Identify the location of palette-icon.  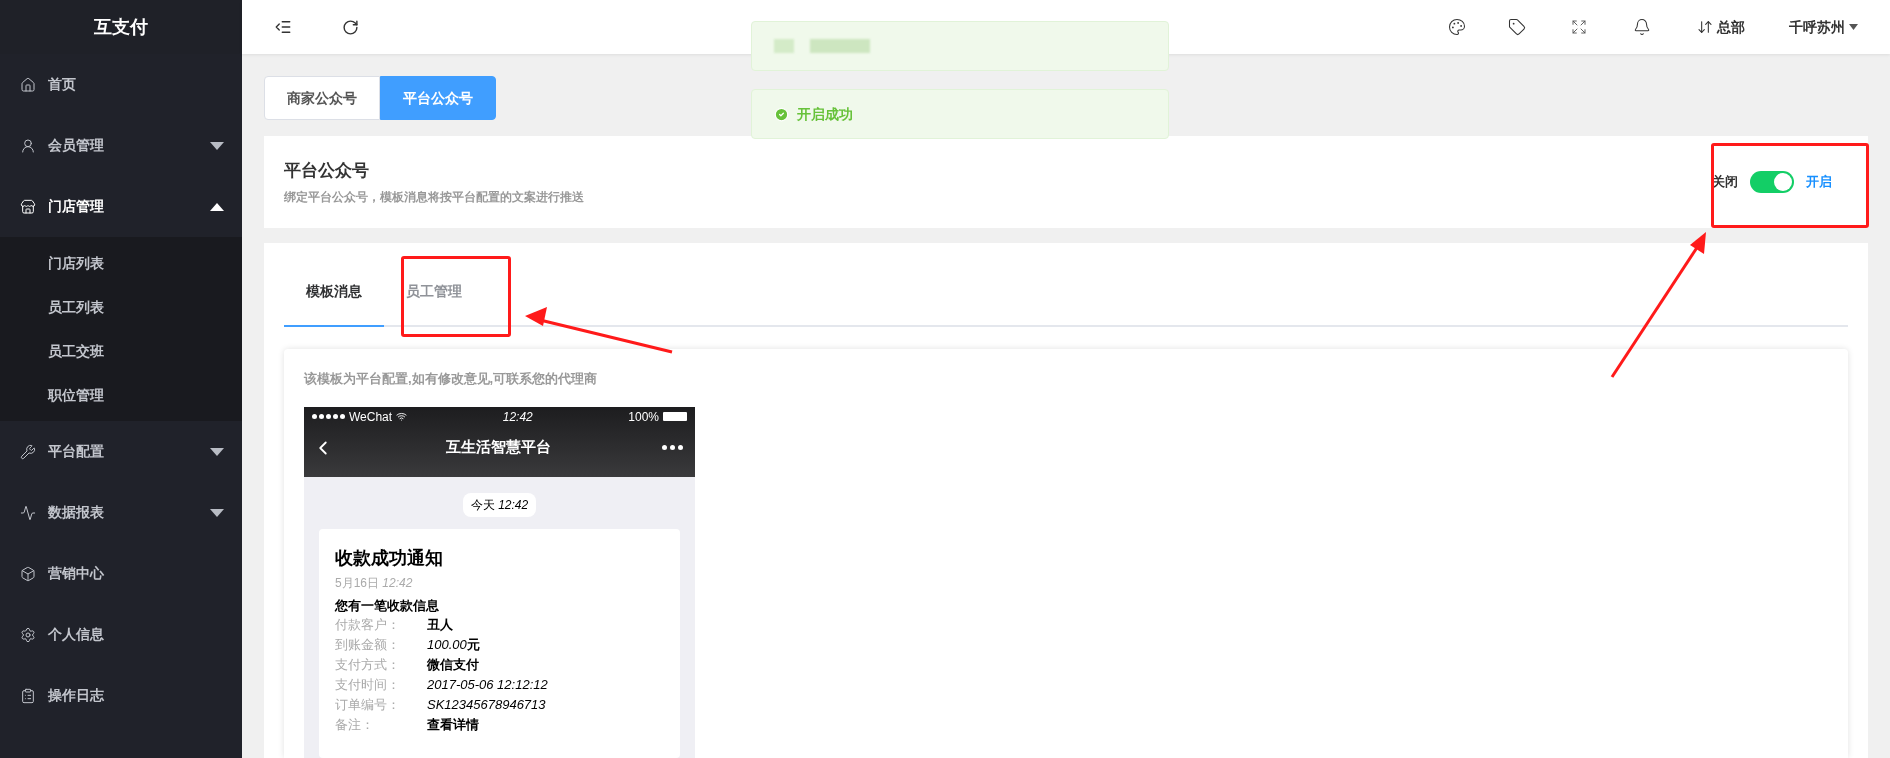
(1457, 27).